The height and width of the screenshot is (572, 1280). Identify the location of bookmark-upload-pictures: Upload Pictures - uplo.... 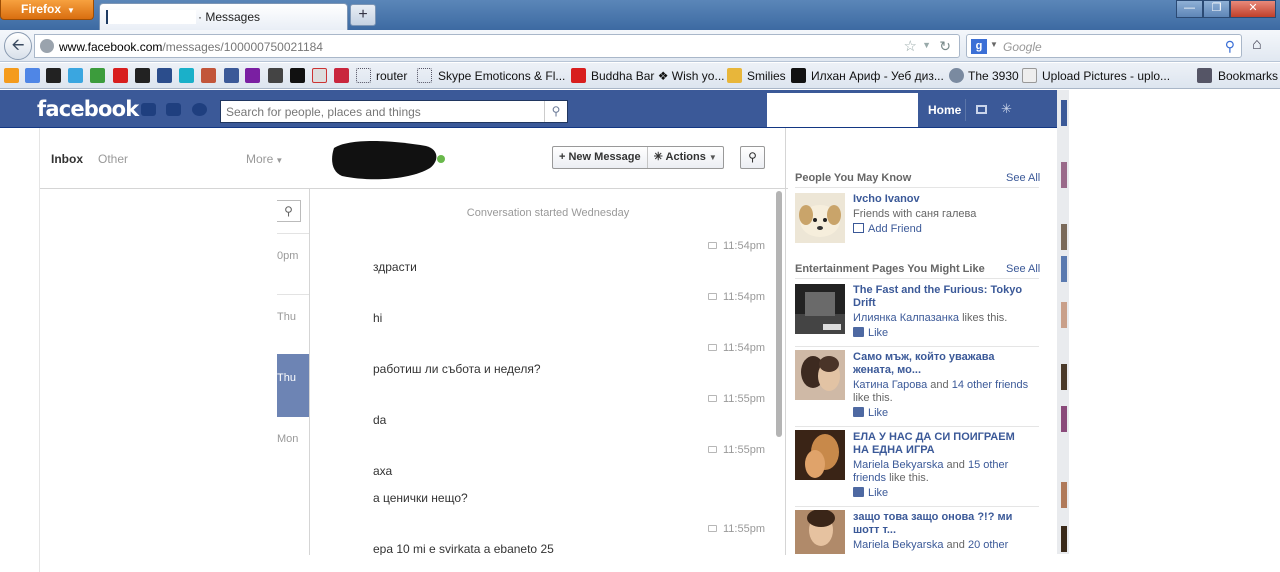
(1106, 76).